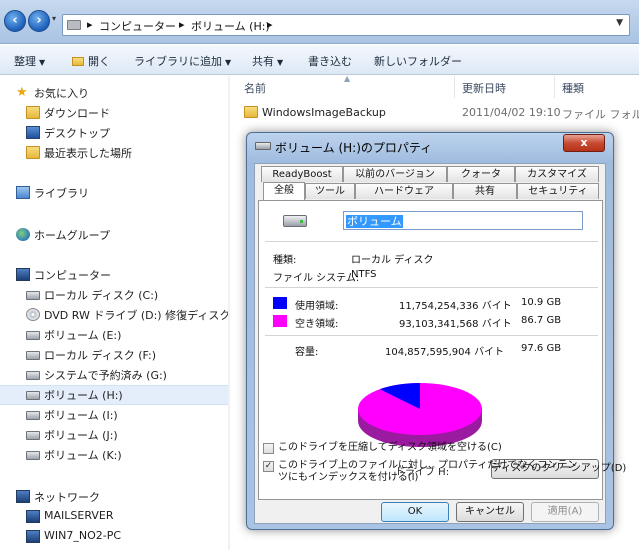 This screenshot has height=550, width=639. What do you see at coordinates (455, 306) in the screenshot?
I see `used-space-bytes: 11,754,254,336 バイト` at bounding box center [455, 306].